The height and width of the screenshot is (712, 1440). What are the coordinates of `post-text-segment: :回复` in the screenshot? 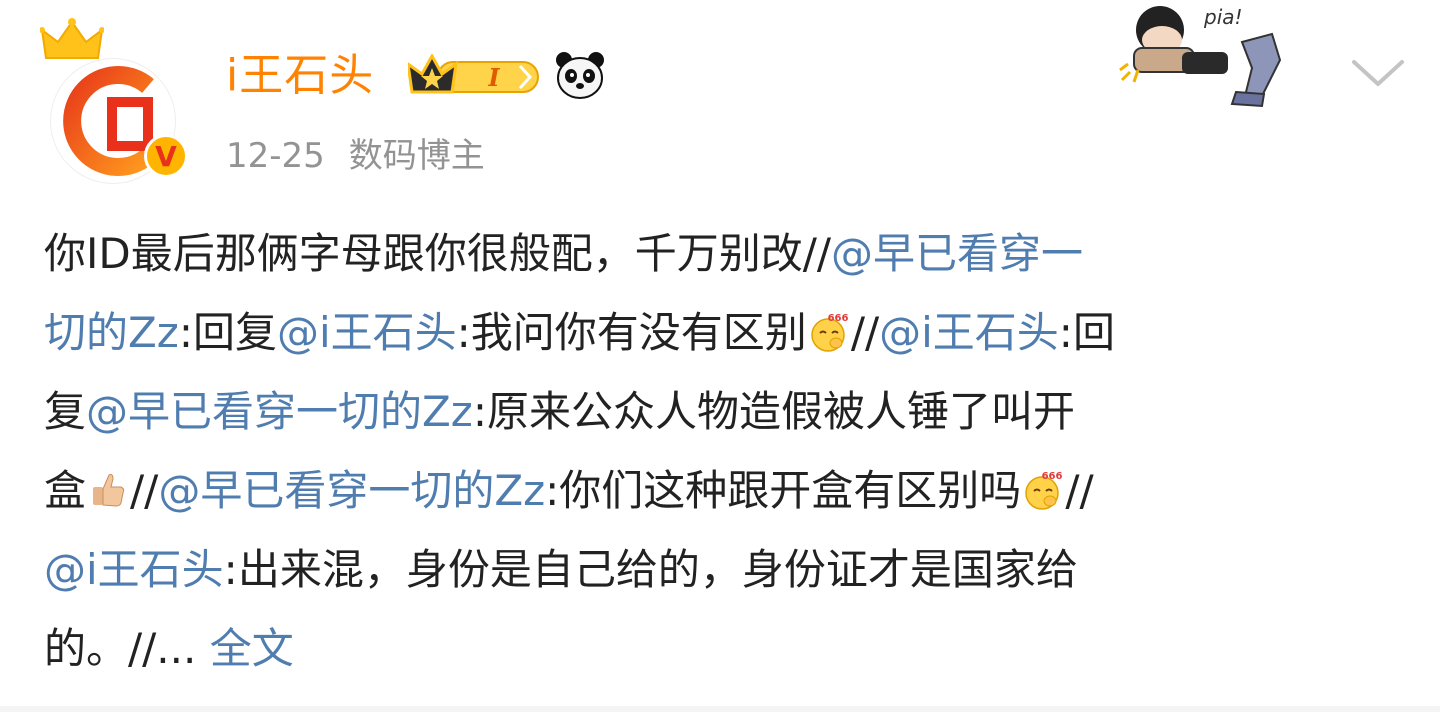 It's located at (227, 332).